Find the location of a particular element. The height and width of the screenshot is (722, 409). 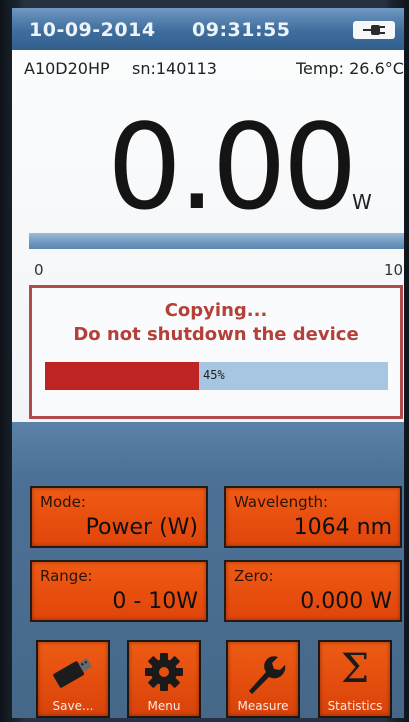

device-model: A10D20HP is located at coordinates (67, 68).